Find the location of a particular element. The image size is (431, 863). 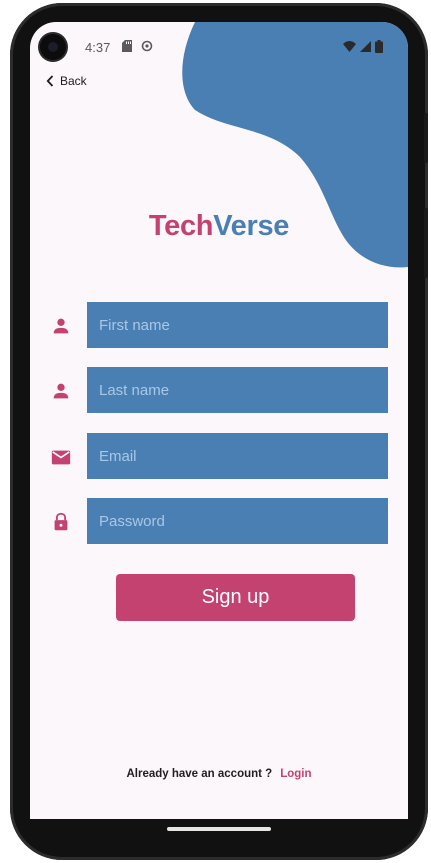

login-link: Login is located at coordinates (295, 774).